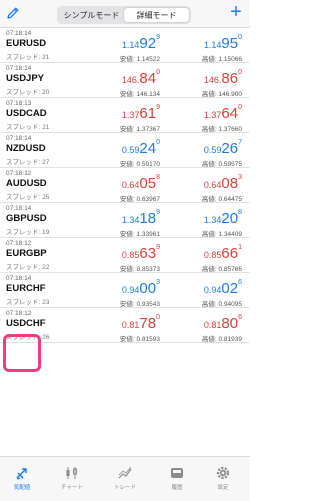  What do you see at coordinates (26, 113) in the screenshot?
I see `quote-symbol: USDCAD` at bounding box center [26, 113].